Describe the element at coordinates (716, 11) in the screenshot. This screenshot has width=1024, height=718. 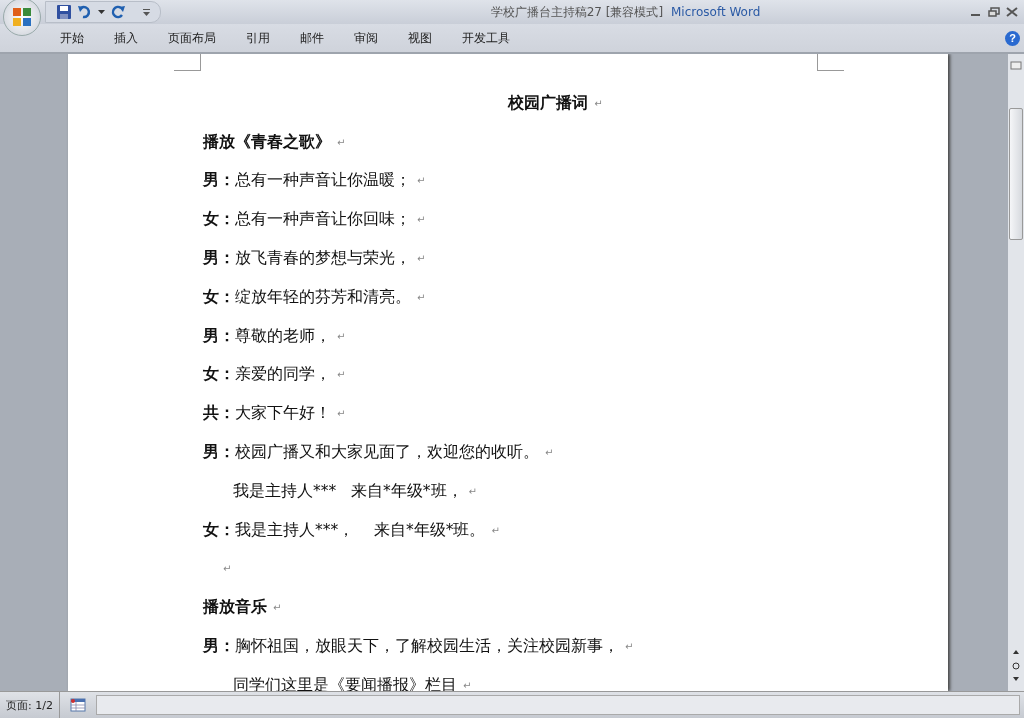
I see `app-name: Microsoft Word` at that location.